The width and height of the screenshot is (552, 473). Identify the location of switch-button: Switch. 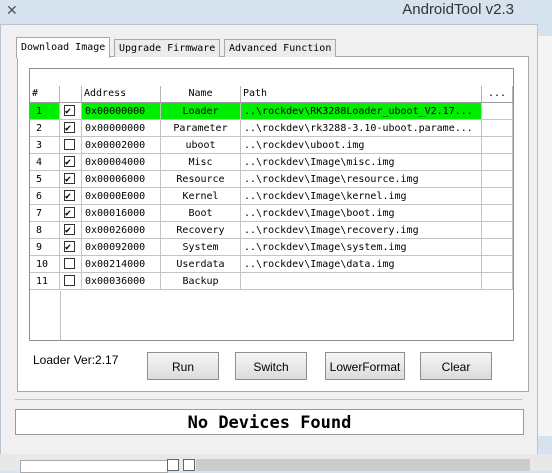
(271, 366).